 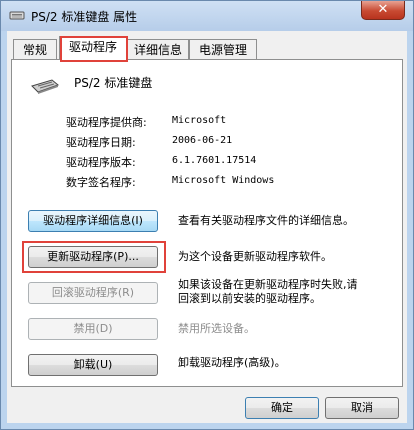 What do you see at coordinates (268, 284) in the screenshot?
I see `rollback-driver-description-line1: 如果该设备在更新驱动程序时失败,请` at bounding box center [268, 284].